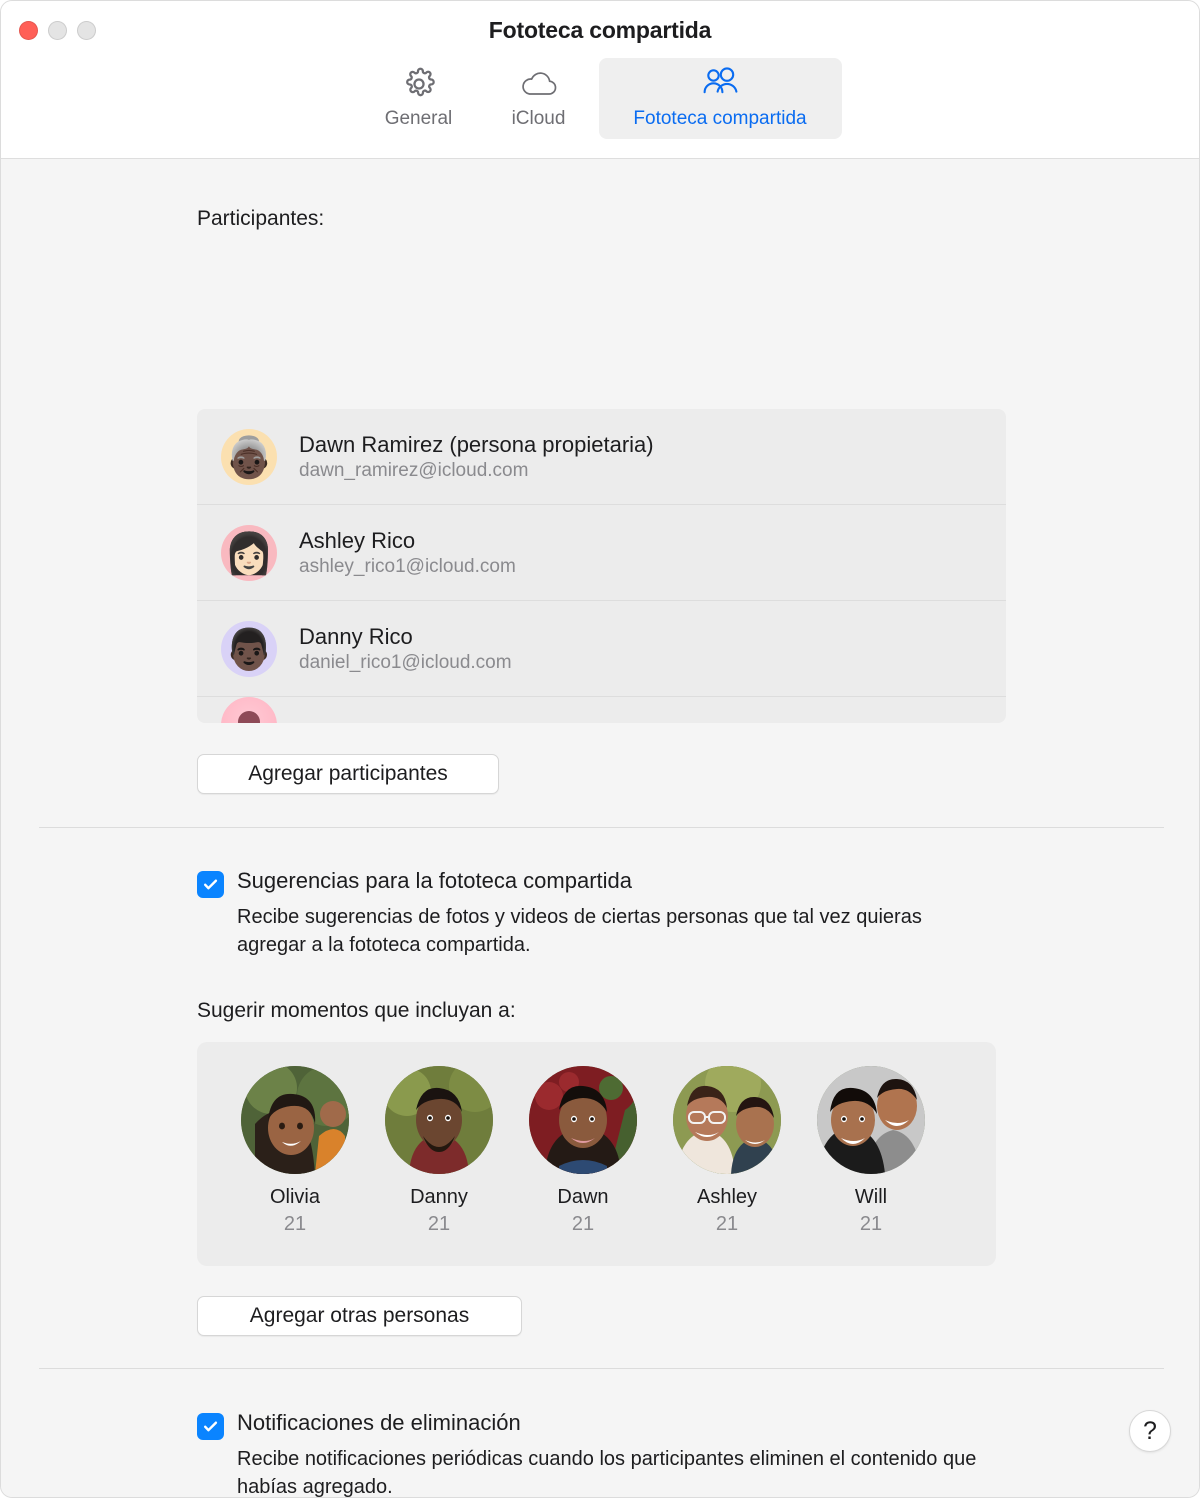 The image size is (1200, 1498). What do you see at coordinates (407, 567) in the screenshot?
I see `participant-email: ashley_rico1@icloud.com` at bounding box center [407, 567].